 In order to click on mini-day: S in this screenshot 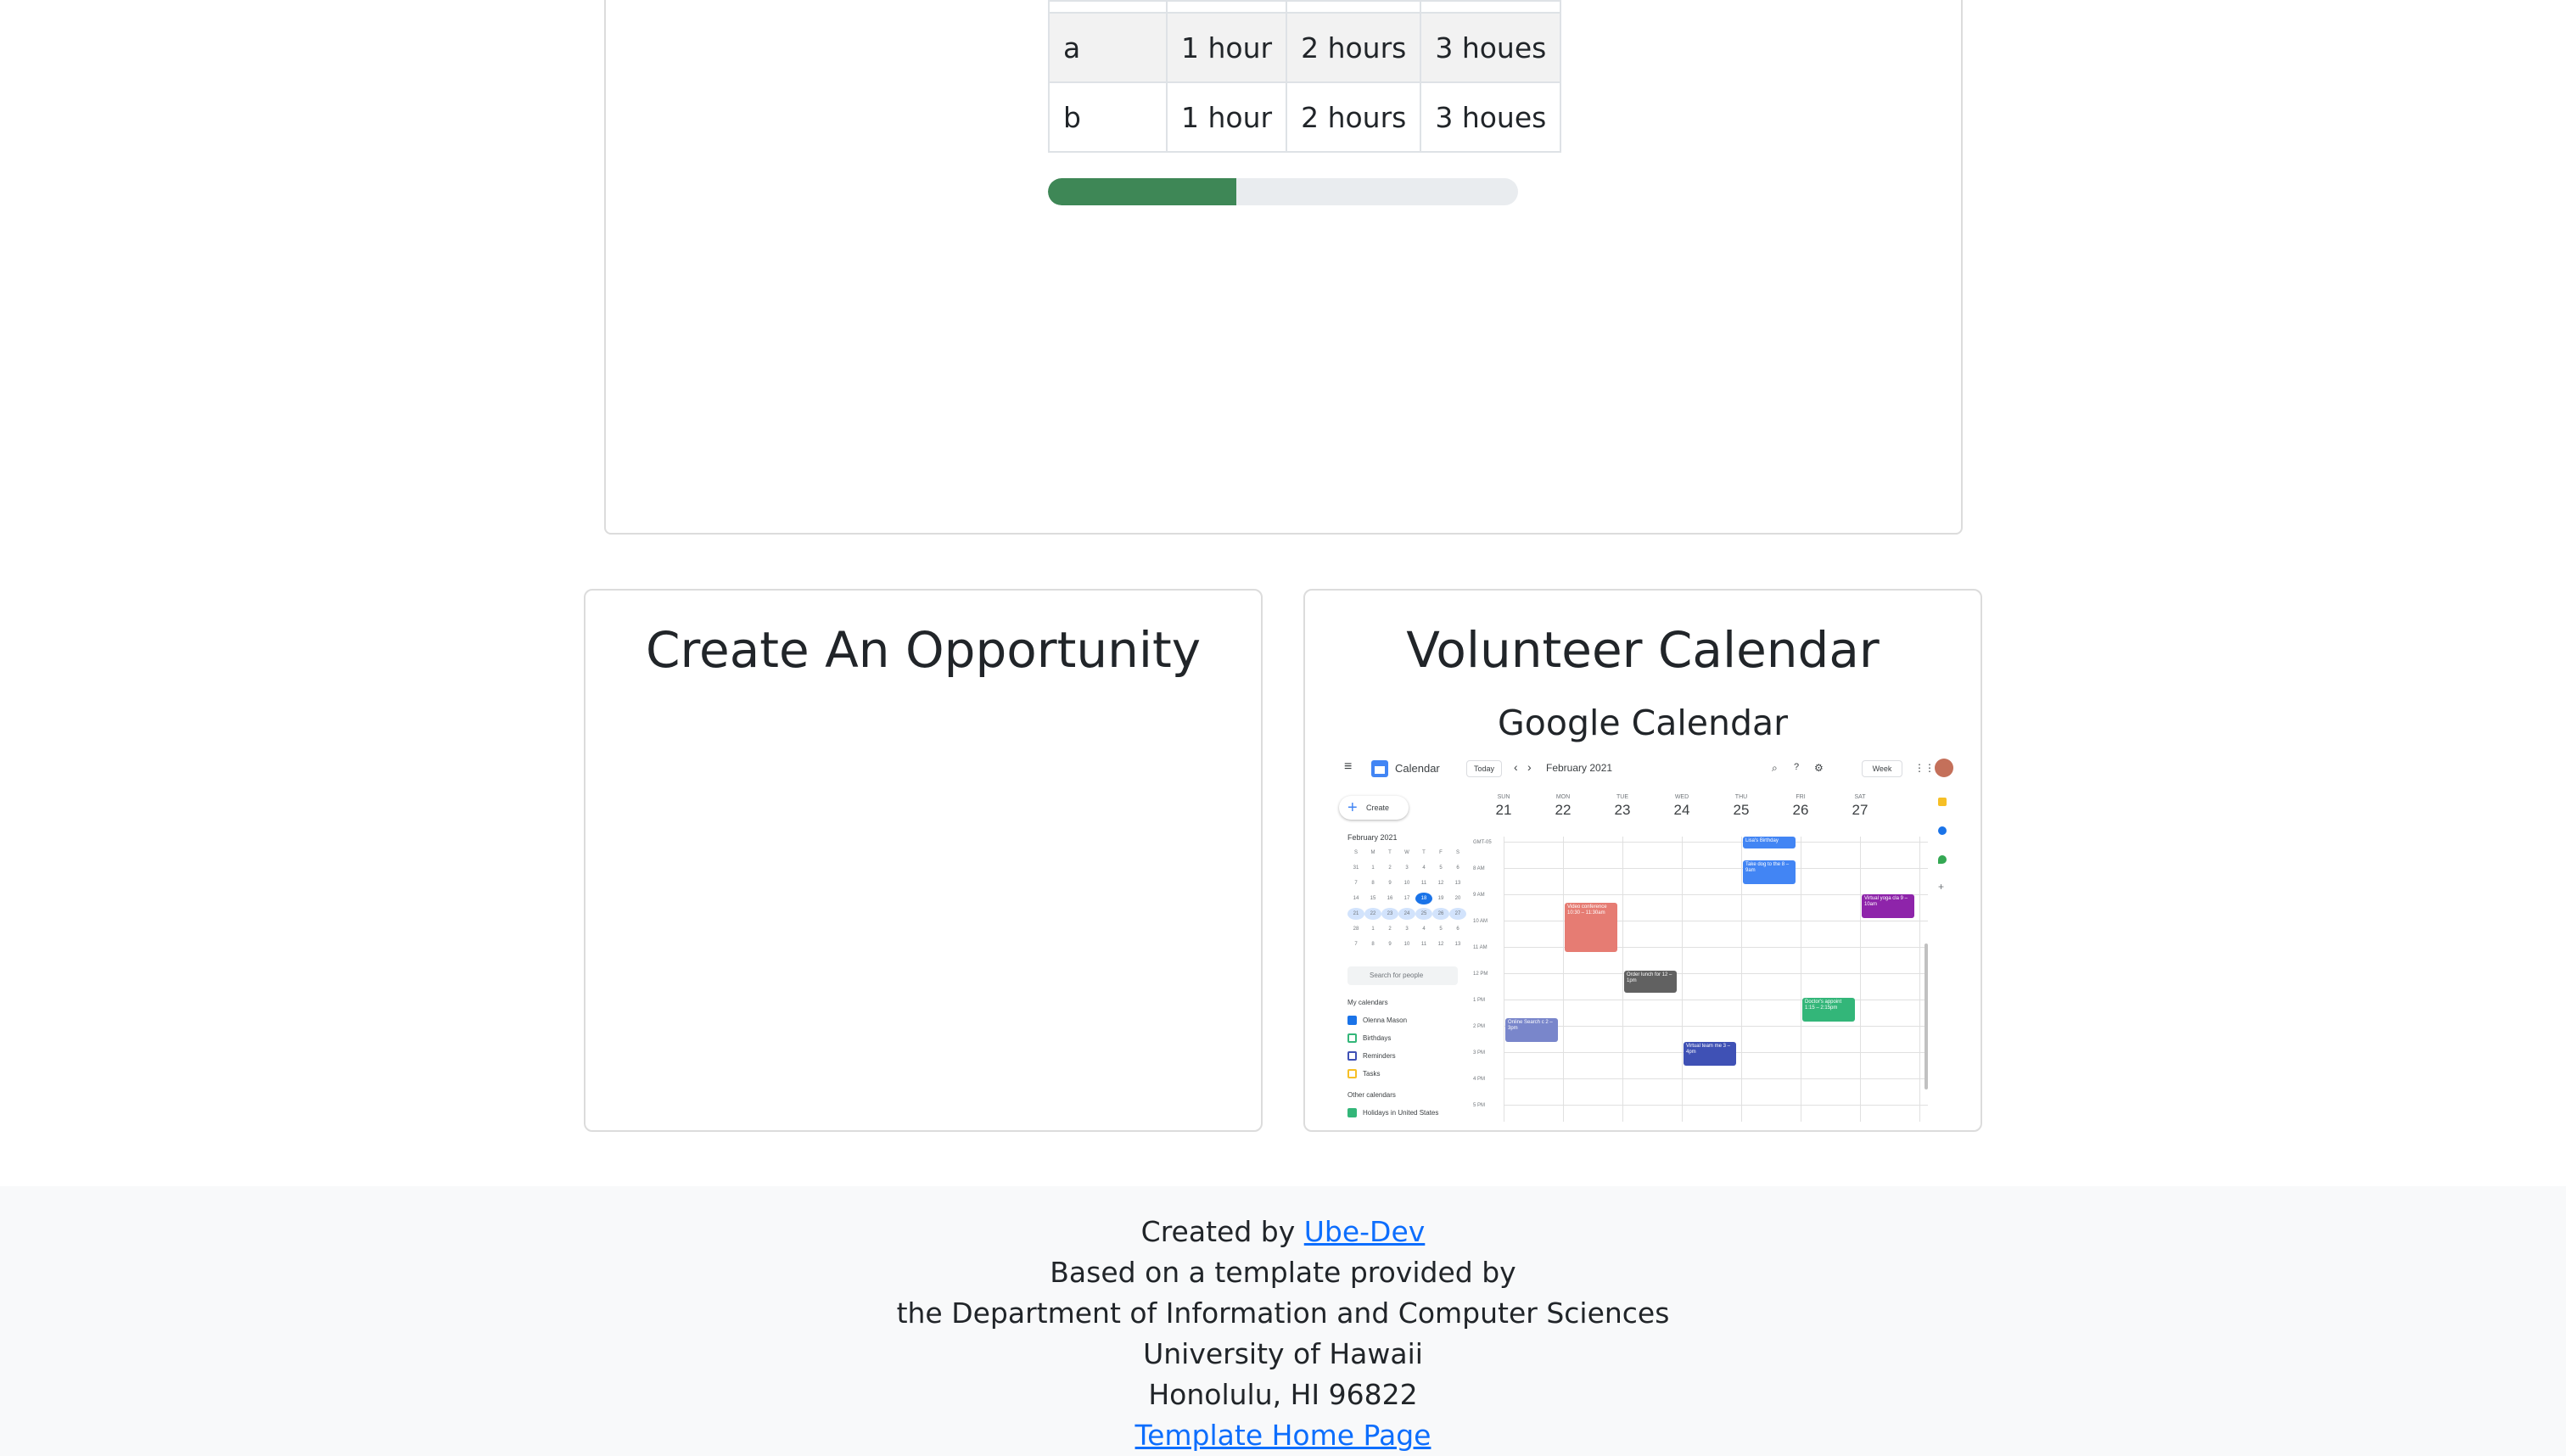, I will do `click(1457, 852)`.